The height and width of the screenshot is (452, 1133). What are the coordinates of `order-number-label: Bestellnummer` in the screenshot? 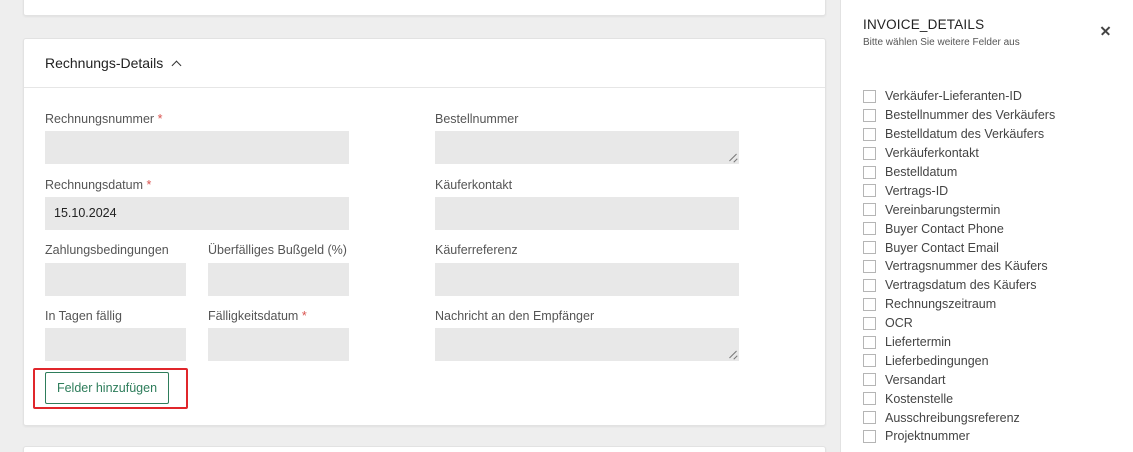 It's located at (477, 119).